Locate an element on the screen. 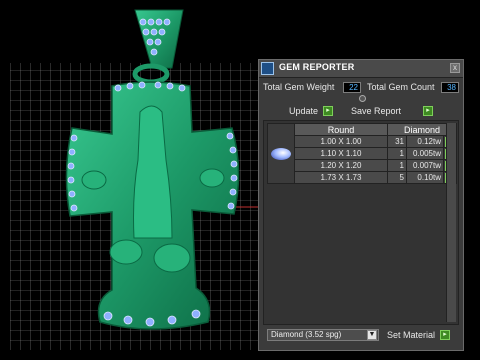  update-go-icon: ▸ is located at coordinates (328, 111).